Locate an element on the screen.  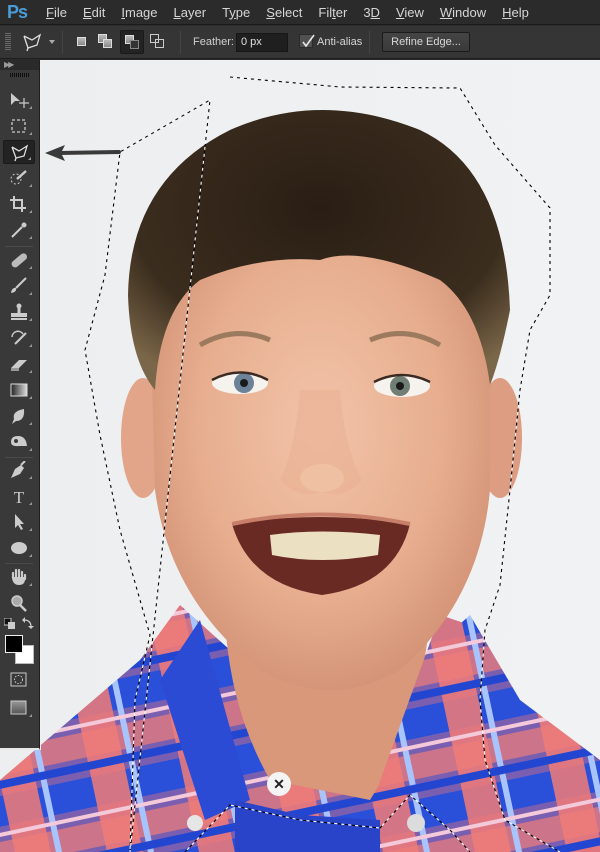
tool-preset-picker is located at coordinates (33, 42).